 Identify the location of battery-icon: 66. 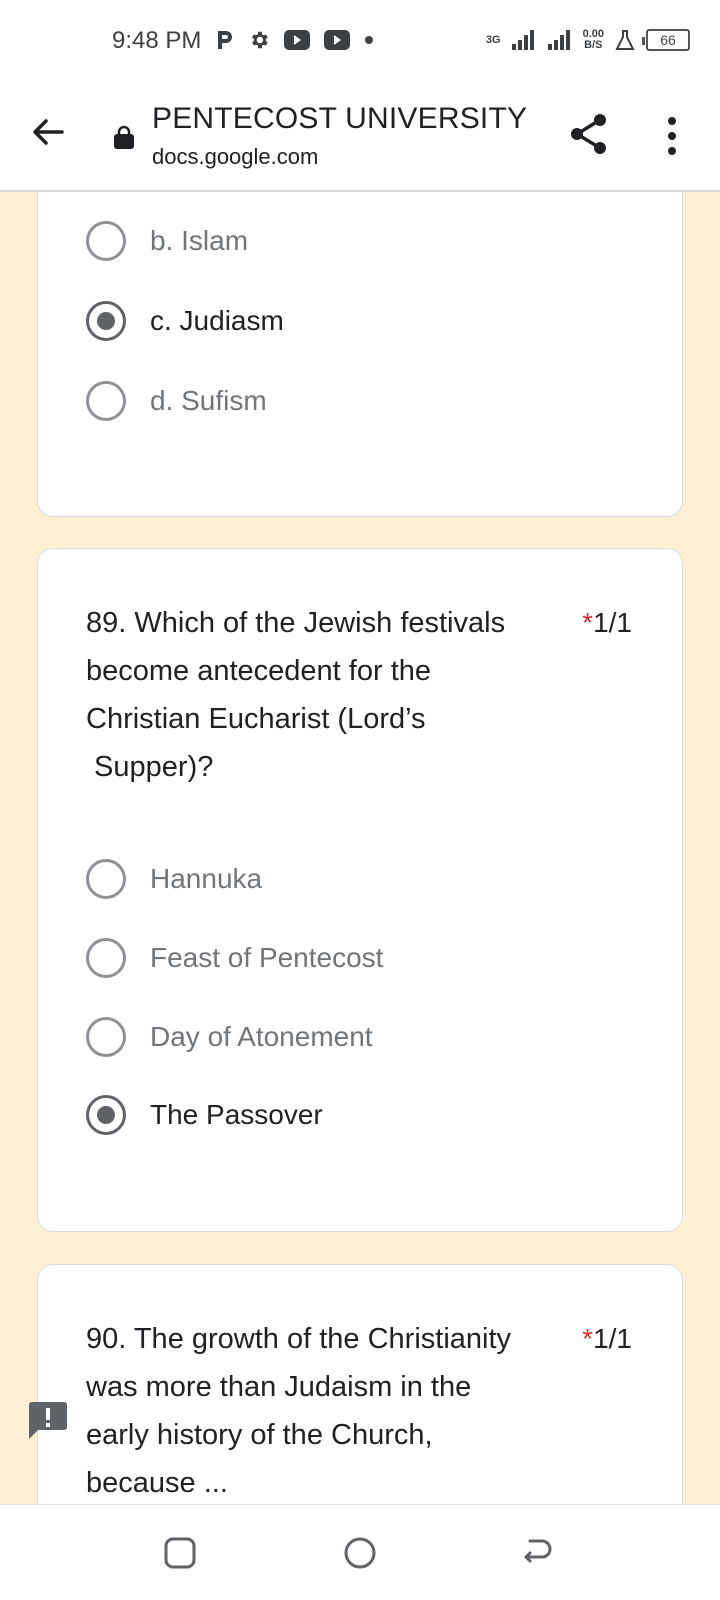
(666, 40).